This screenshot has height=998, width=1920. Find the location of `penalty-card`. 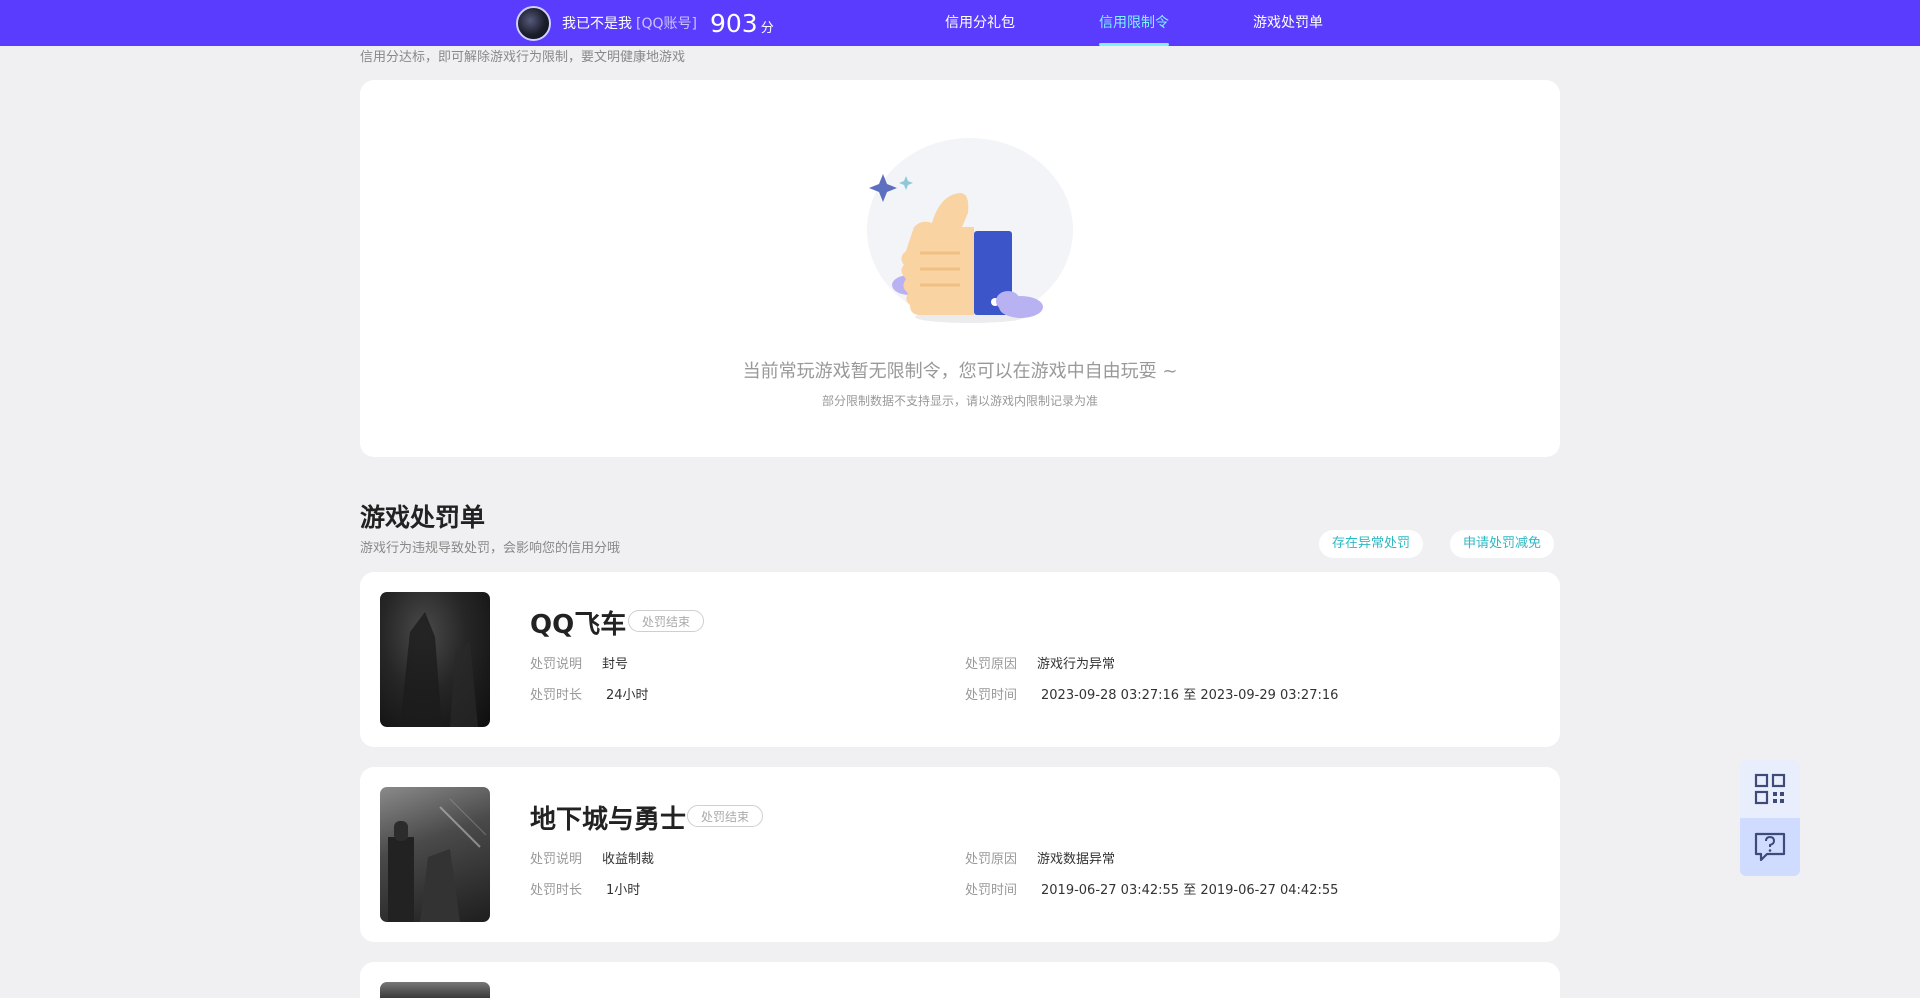

penalty-card is located at coordinates (960, 980).